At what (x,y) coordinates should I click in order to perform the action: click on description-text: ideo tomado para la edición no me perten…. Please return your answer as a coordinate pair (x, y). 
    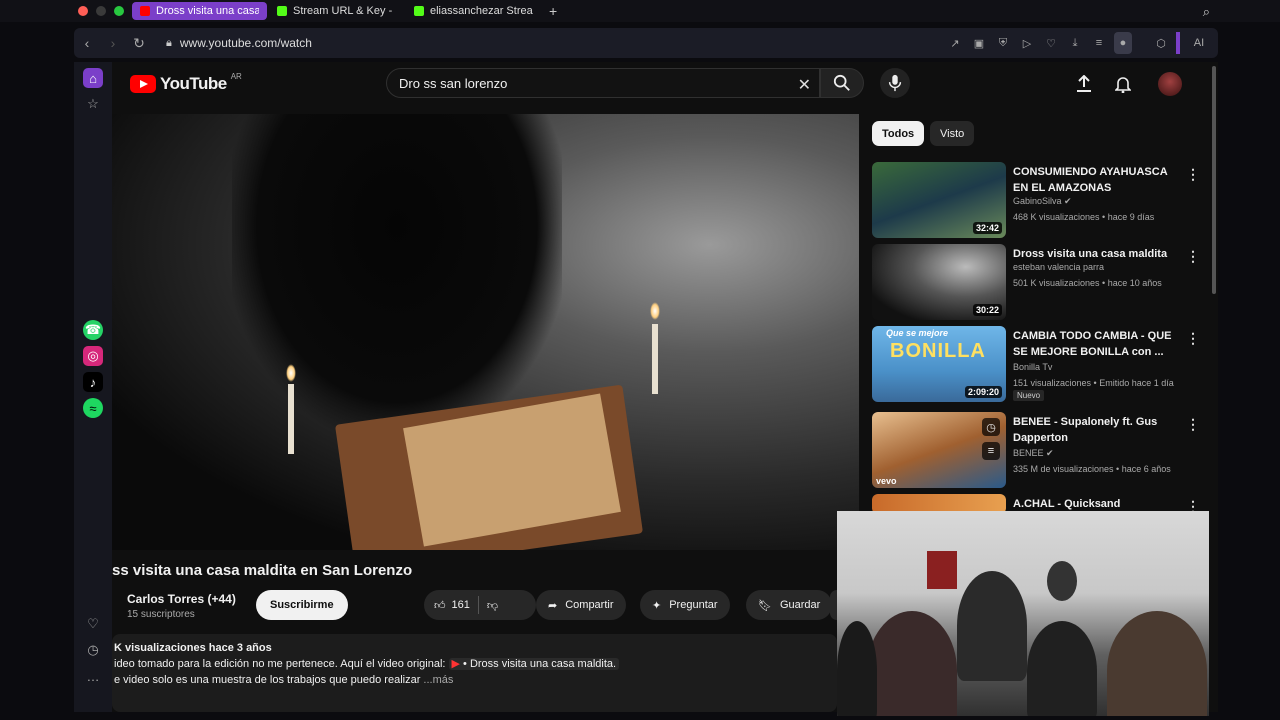
    Looking at the image, I should click on (280, 664).